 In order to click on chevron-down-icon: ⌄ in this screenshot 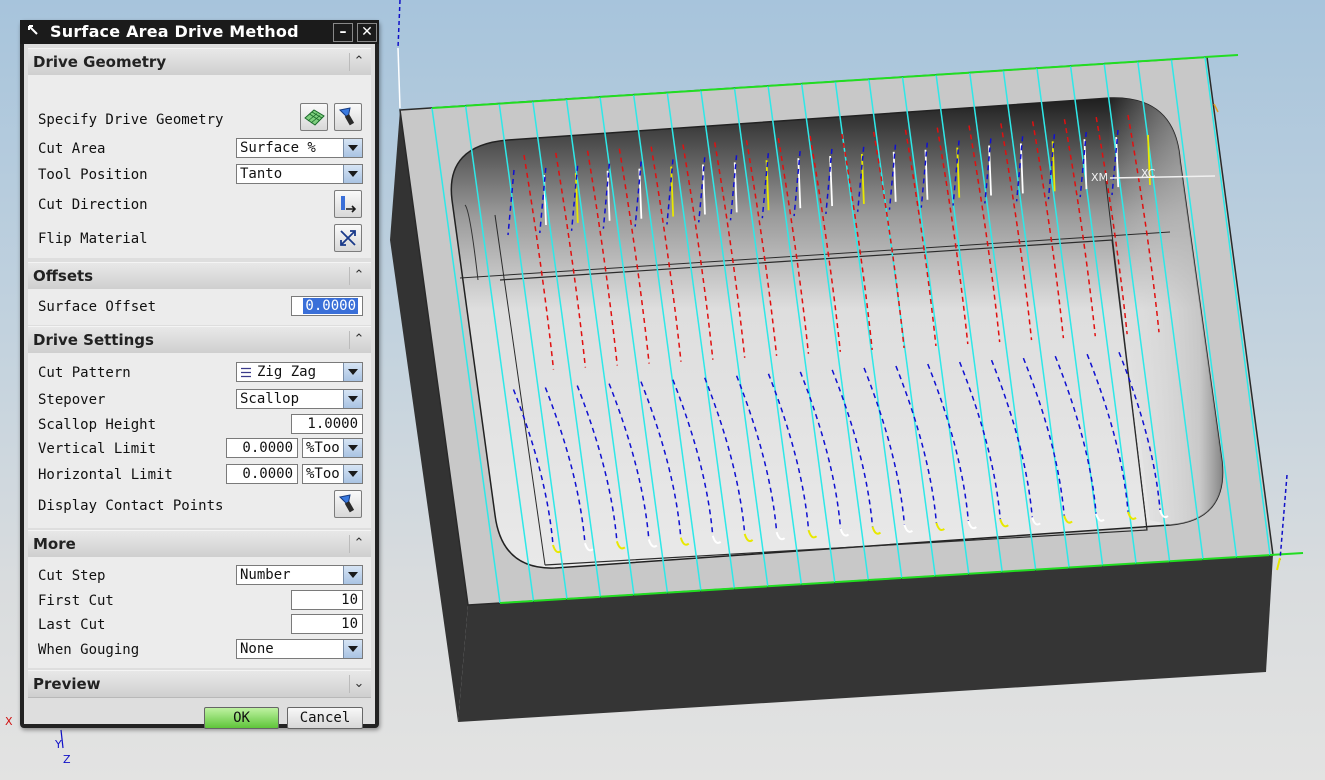, I will do `click(358, 684)`.